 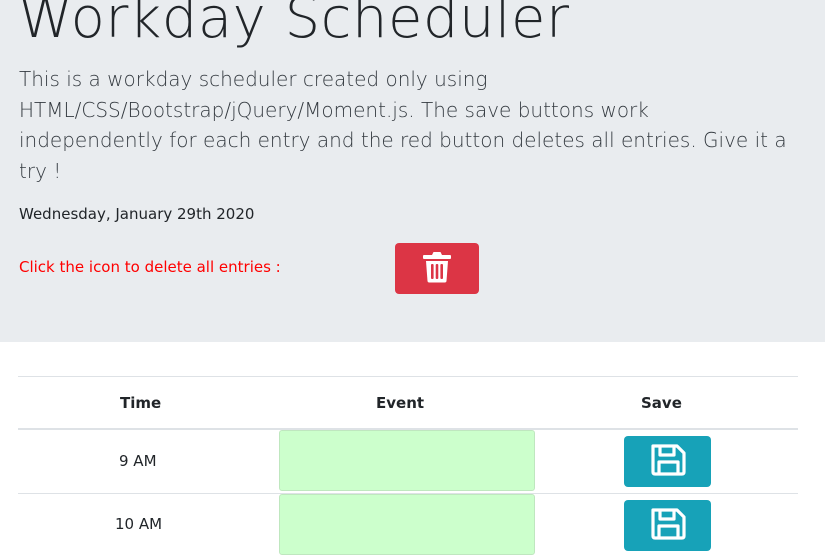 What do you see at coordinates (137, 214) in the screenshot?
I see `current-date: Wednesday, January 29th 2020` at bounding box center [137, 214].